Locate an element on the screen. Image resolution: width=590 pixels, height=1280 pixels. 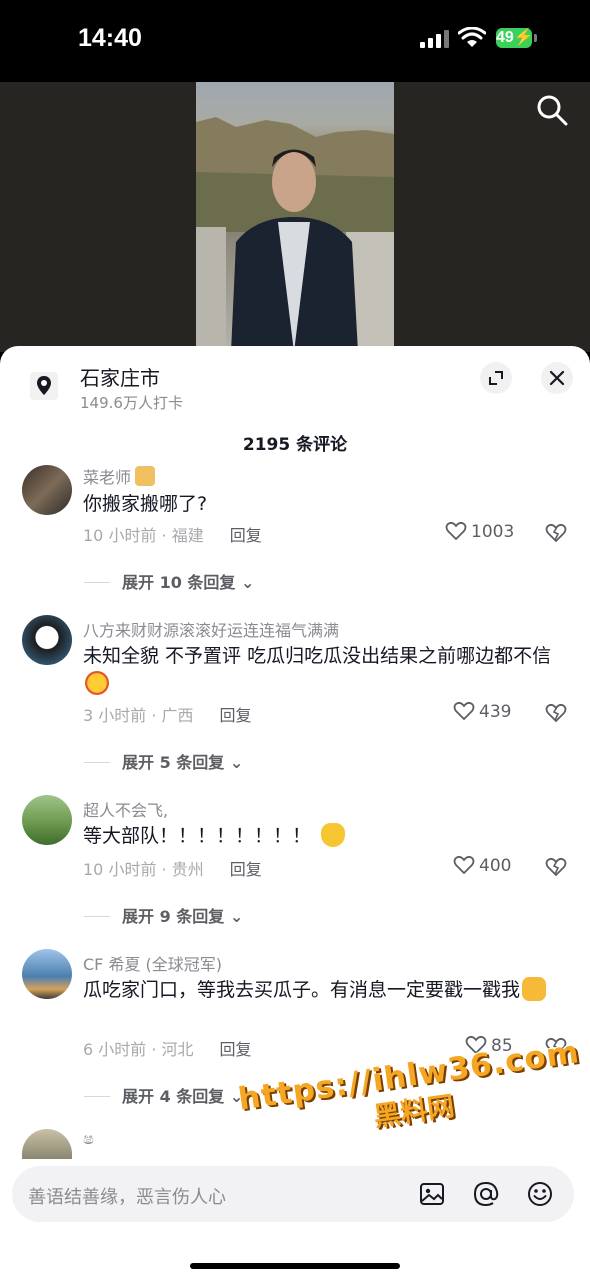
home-indicator is located at coordinates (295, 1266).